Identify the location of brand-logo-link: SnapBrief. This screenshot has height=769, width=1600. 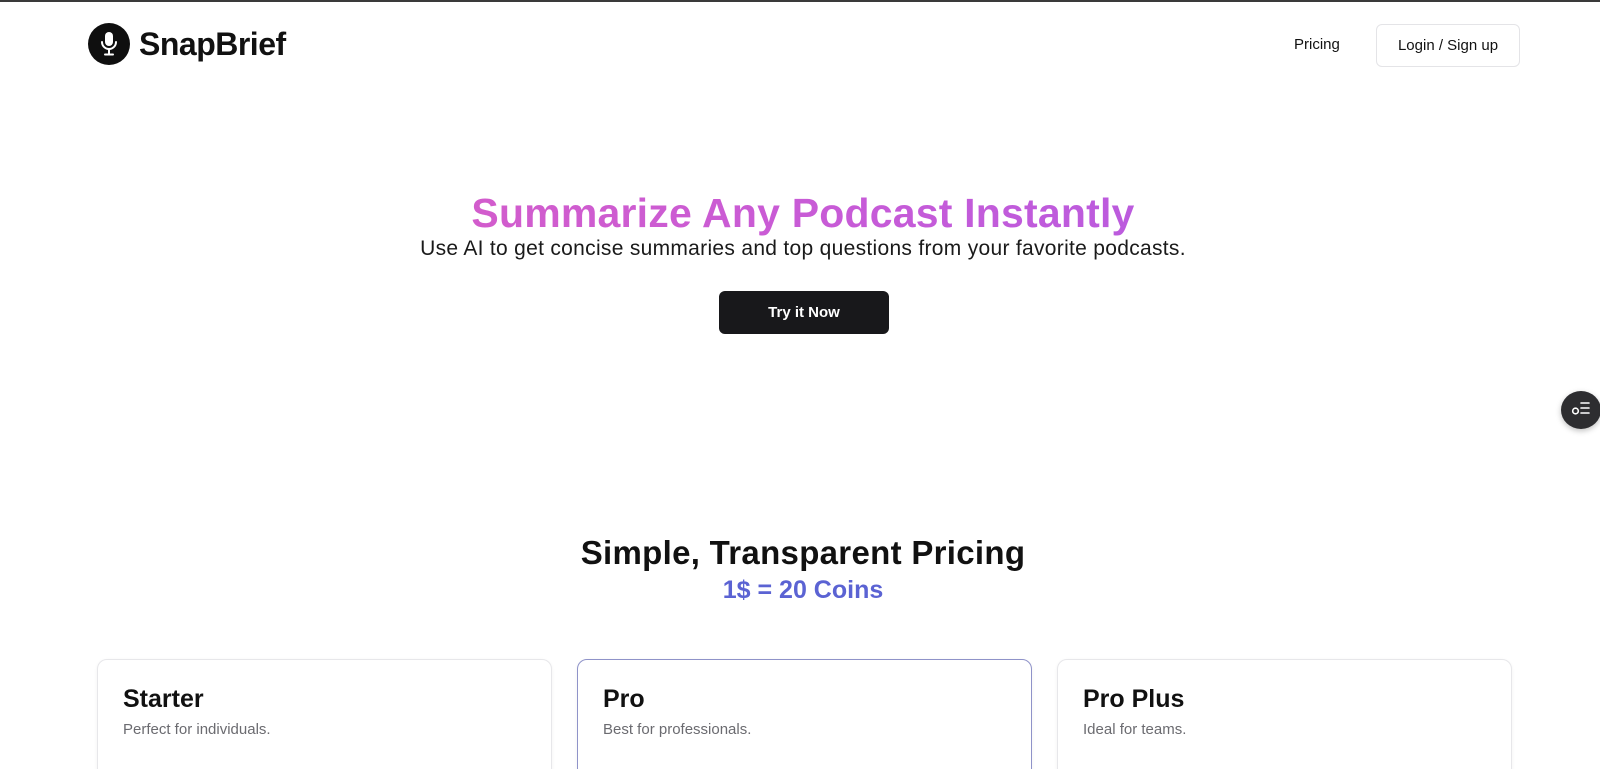
(187, 44).